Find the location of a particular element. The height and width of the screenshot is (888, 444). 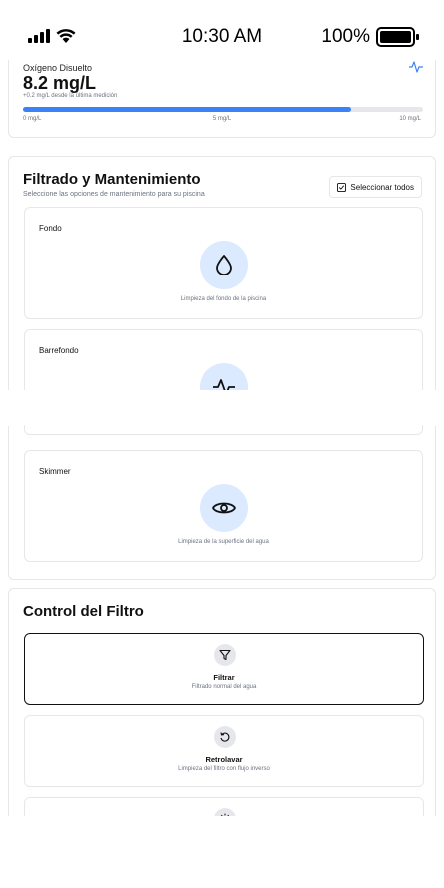

scroll-gap is located at coordinates (222, 410).